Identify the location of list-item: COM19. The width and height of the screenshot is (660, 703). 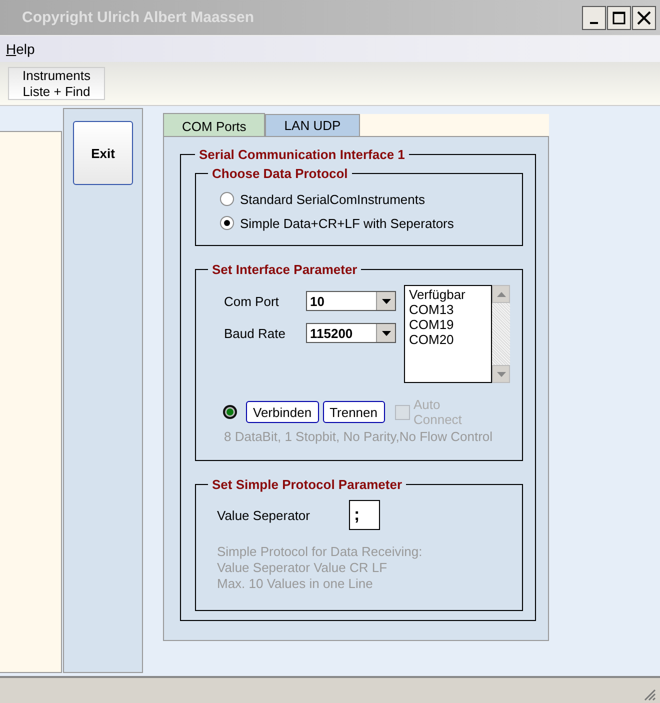
(448, 324).